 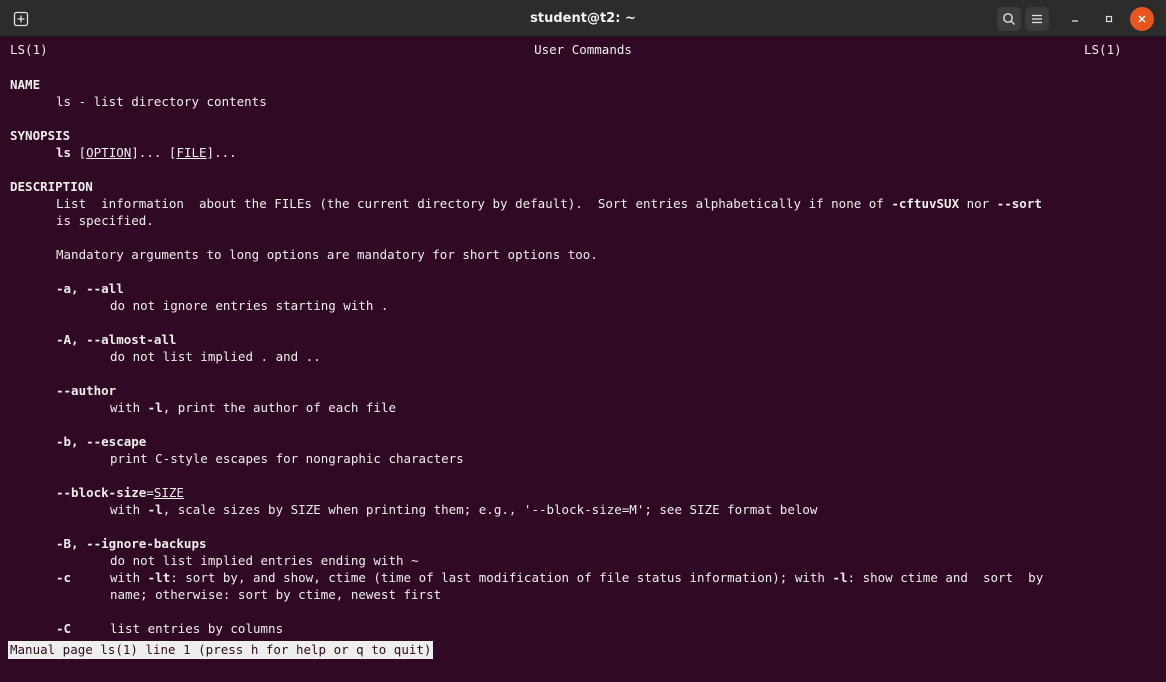 I want to click on option-block-size: --block-size=SIZE, so click(x=120, y=492).